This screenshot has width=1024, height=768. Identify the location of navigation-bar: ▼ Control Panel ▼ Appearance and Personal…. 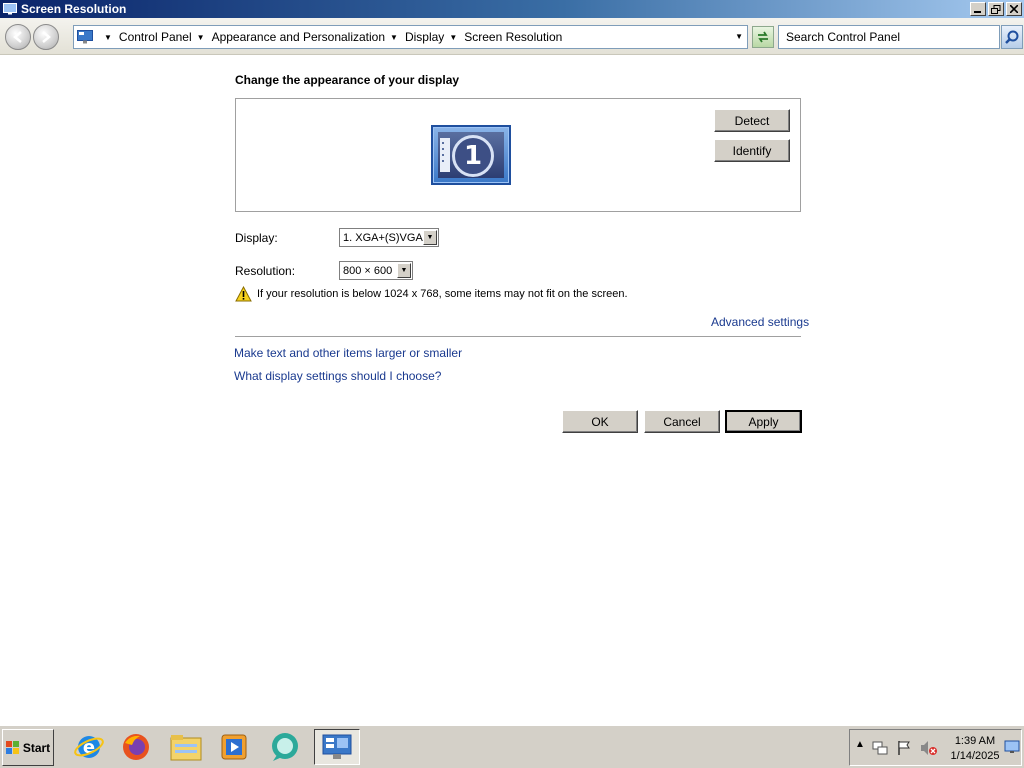
(512, 36).